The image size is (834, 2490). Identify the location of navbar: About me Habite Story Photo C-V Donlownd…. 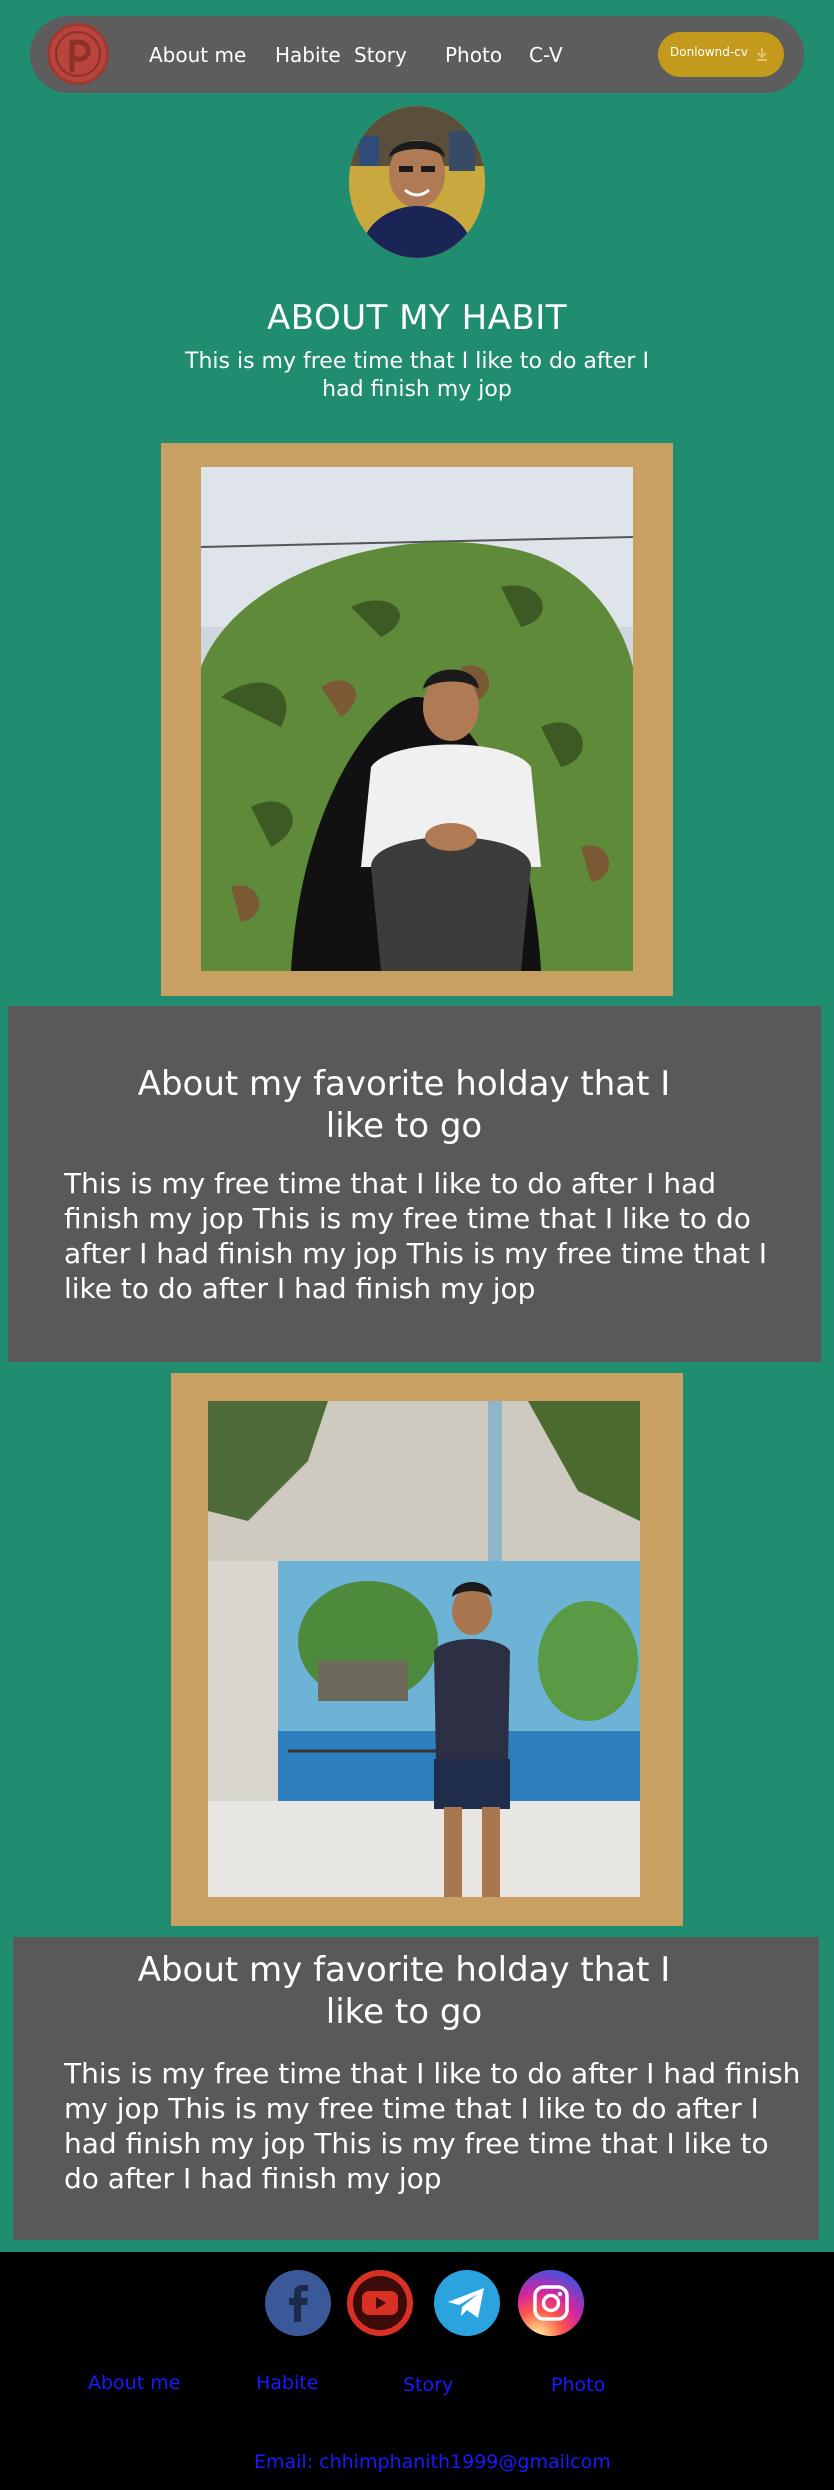
(417, 54).